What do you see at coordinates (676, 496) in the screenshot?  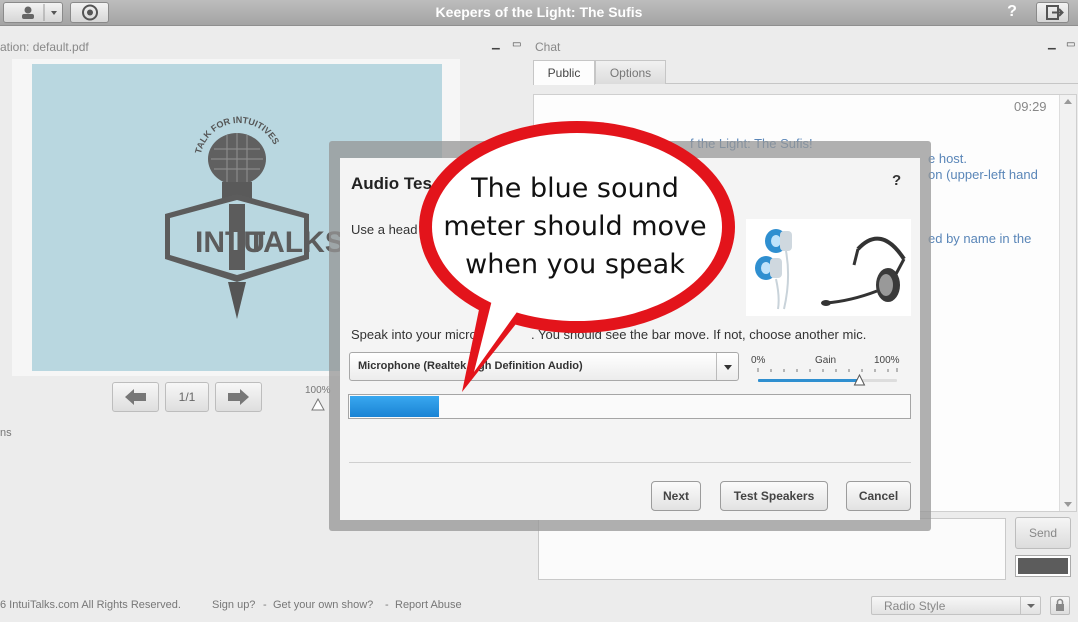 I see `next-button: Next` at bounding box center [676, 496].